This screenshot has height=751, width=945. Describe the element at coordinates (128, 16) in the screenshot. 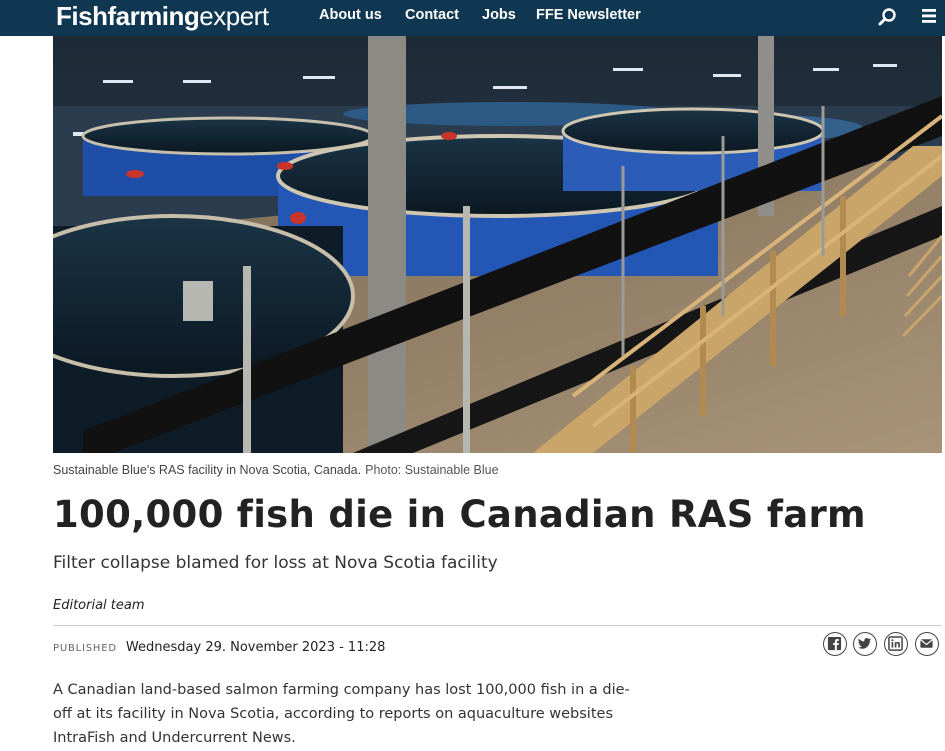

I see `logo-bold-text: Fishfarming` at that location.